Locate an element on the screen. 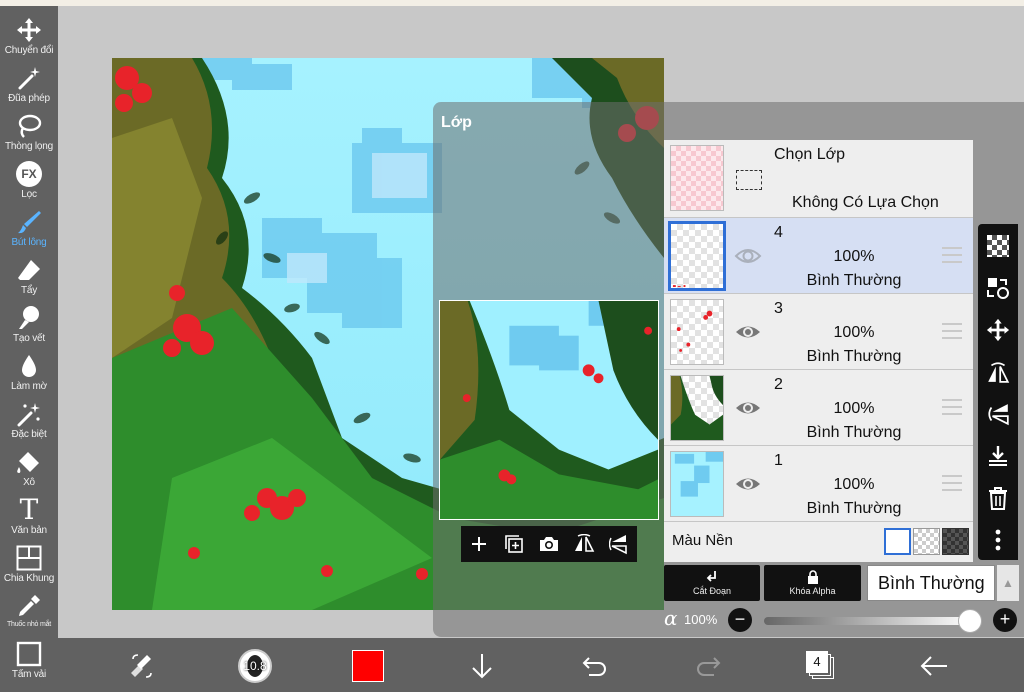 Image resolution: width=1024 pixels, height=692 pixels. alpha-symbol: α is located at coordinates (671, 618).